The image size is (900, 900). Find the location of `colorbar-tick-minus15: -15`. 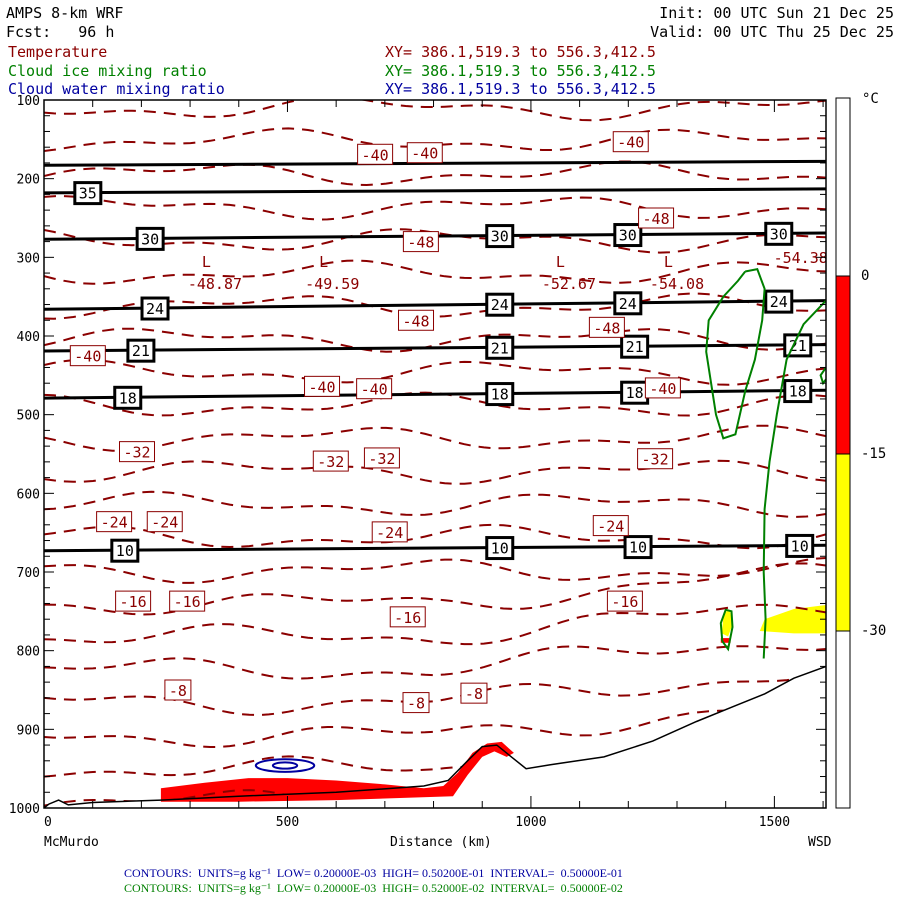

colorbar-tick-minus15: -15 is located at coordinates (874, 454).